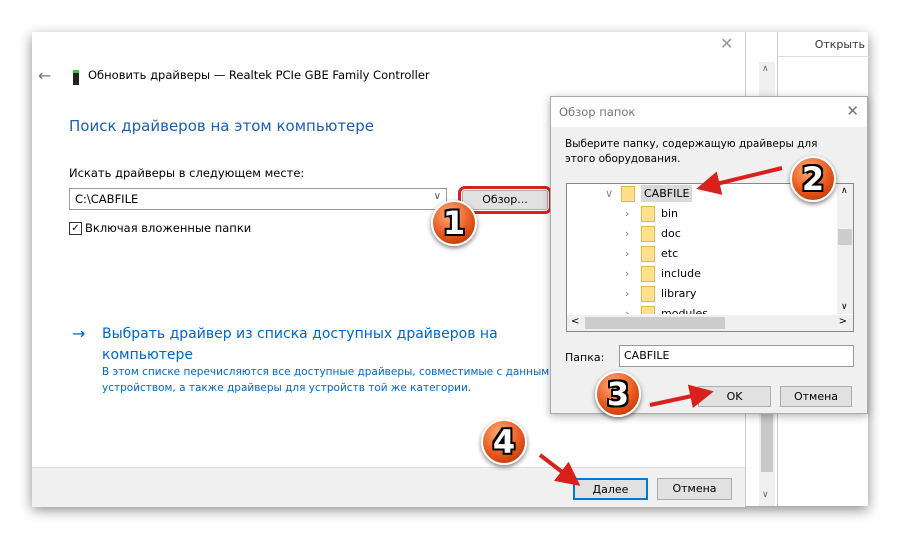 The image size is (900, 540). Describe the element at coordinates (813, 179) in the screenshot. I see `step-badge-2: 2` at that location.